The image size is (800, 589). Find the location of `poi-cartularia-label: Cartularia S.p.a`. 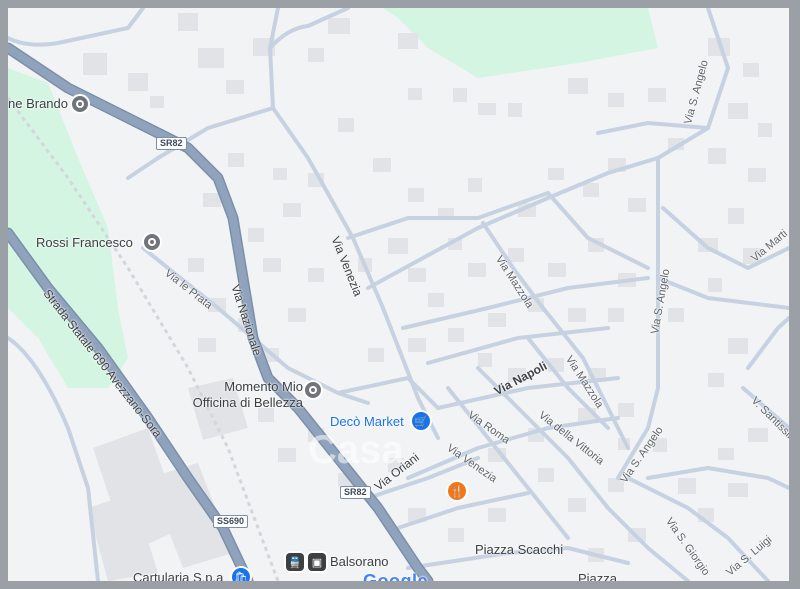

poi-cartularia-label: Cartularia S.p.a is located at coordinates (178, 575).